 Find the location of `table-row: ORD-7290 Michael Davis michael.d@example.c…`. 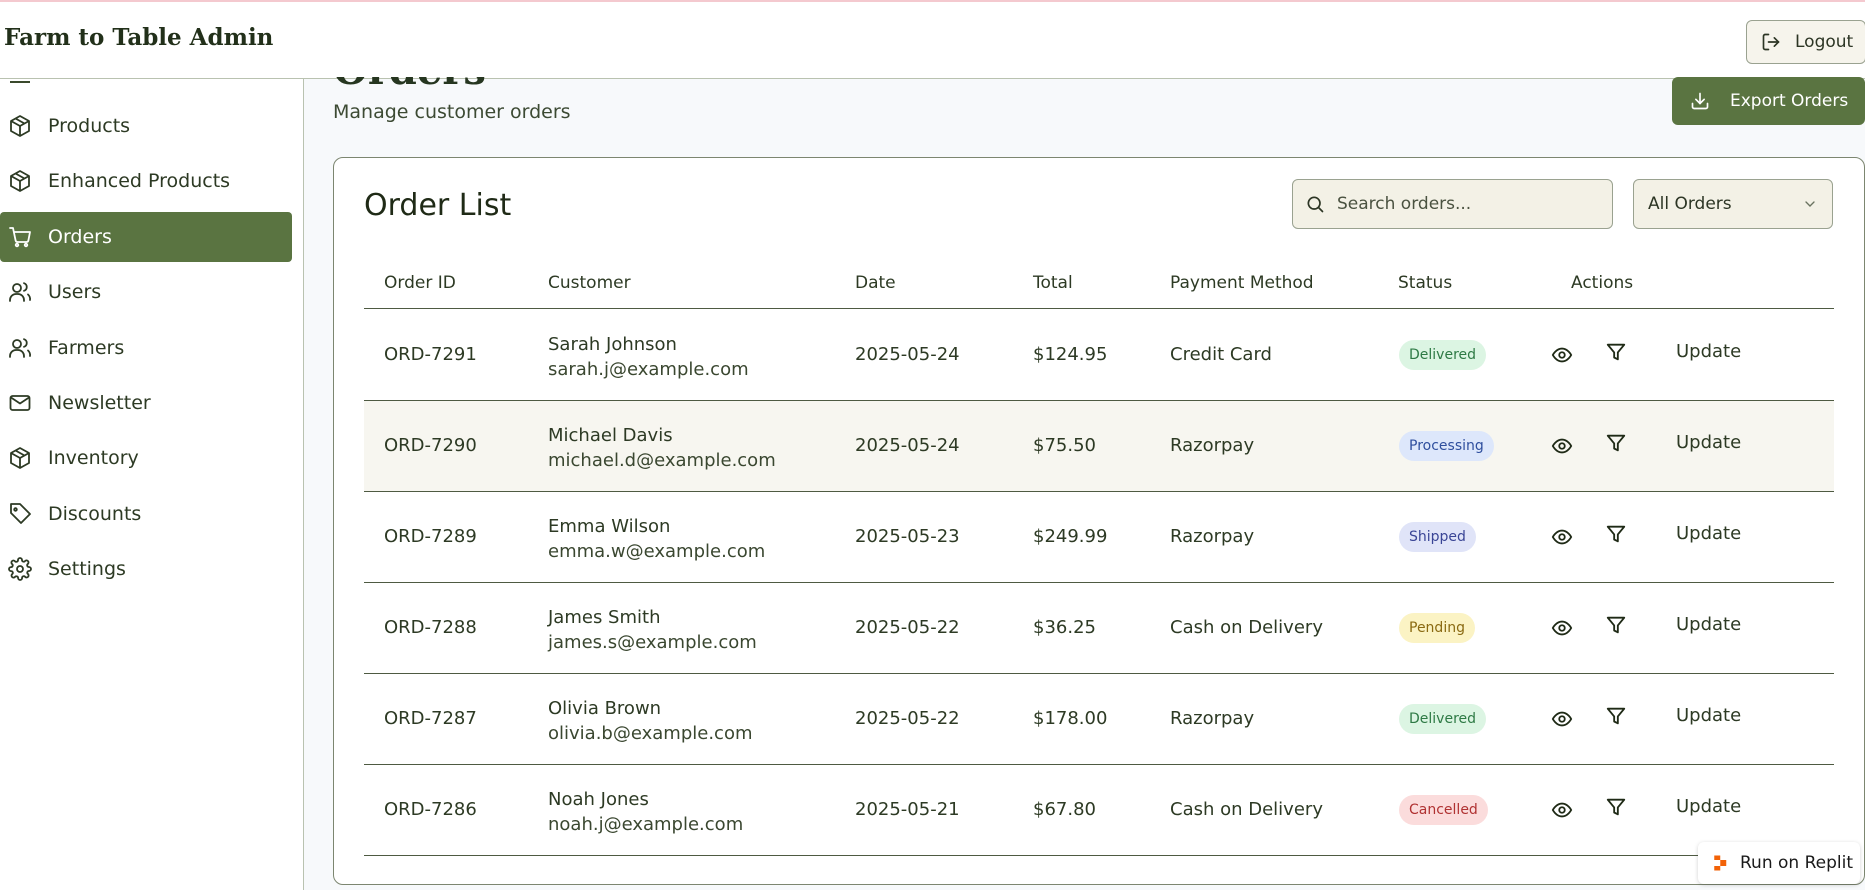

table-row: ORD-7290 Michael Davis michael.d@example.c… is located at coordinates (1099, 446).